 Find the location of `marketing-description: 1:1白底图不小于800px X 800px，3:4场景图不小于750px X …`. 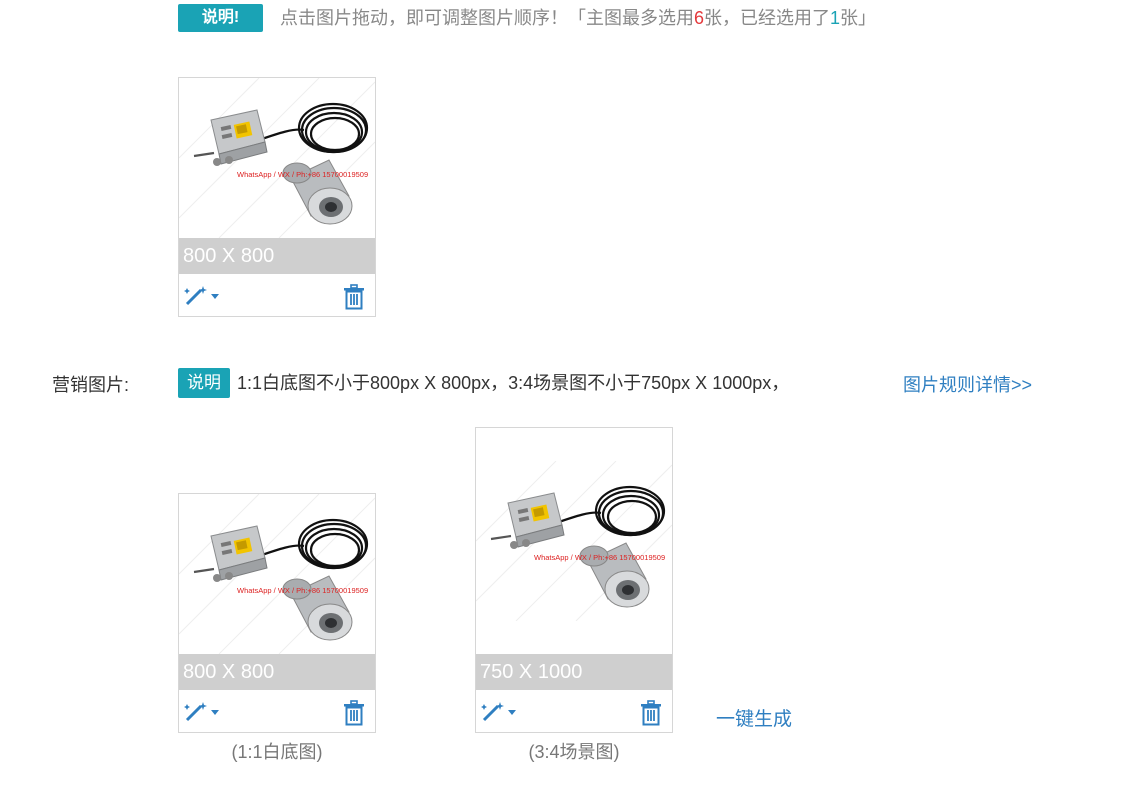

marketing-description: 1:1白底图不小于800px X 800px，3:4场景图不小于750px X … is located at coordinates (513, 383).